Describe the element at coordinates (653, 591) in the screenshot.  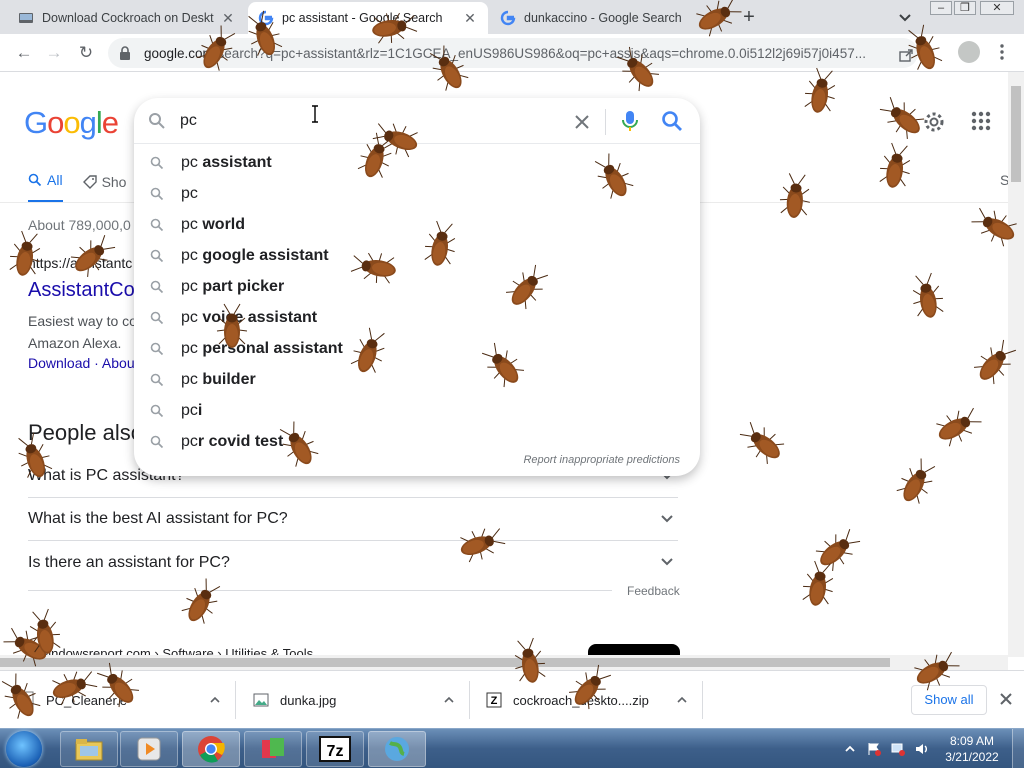
I see `feedback-link: Feedback` at that location.